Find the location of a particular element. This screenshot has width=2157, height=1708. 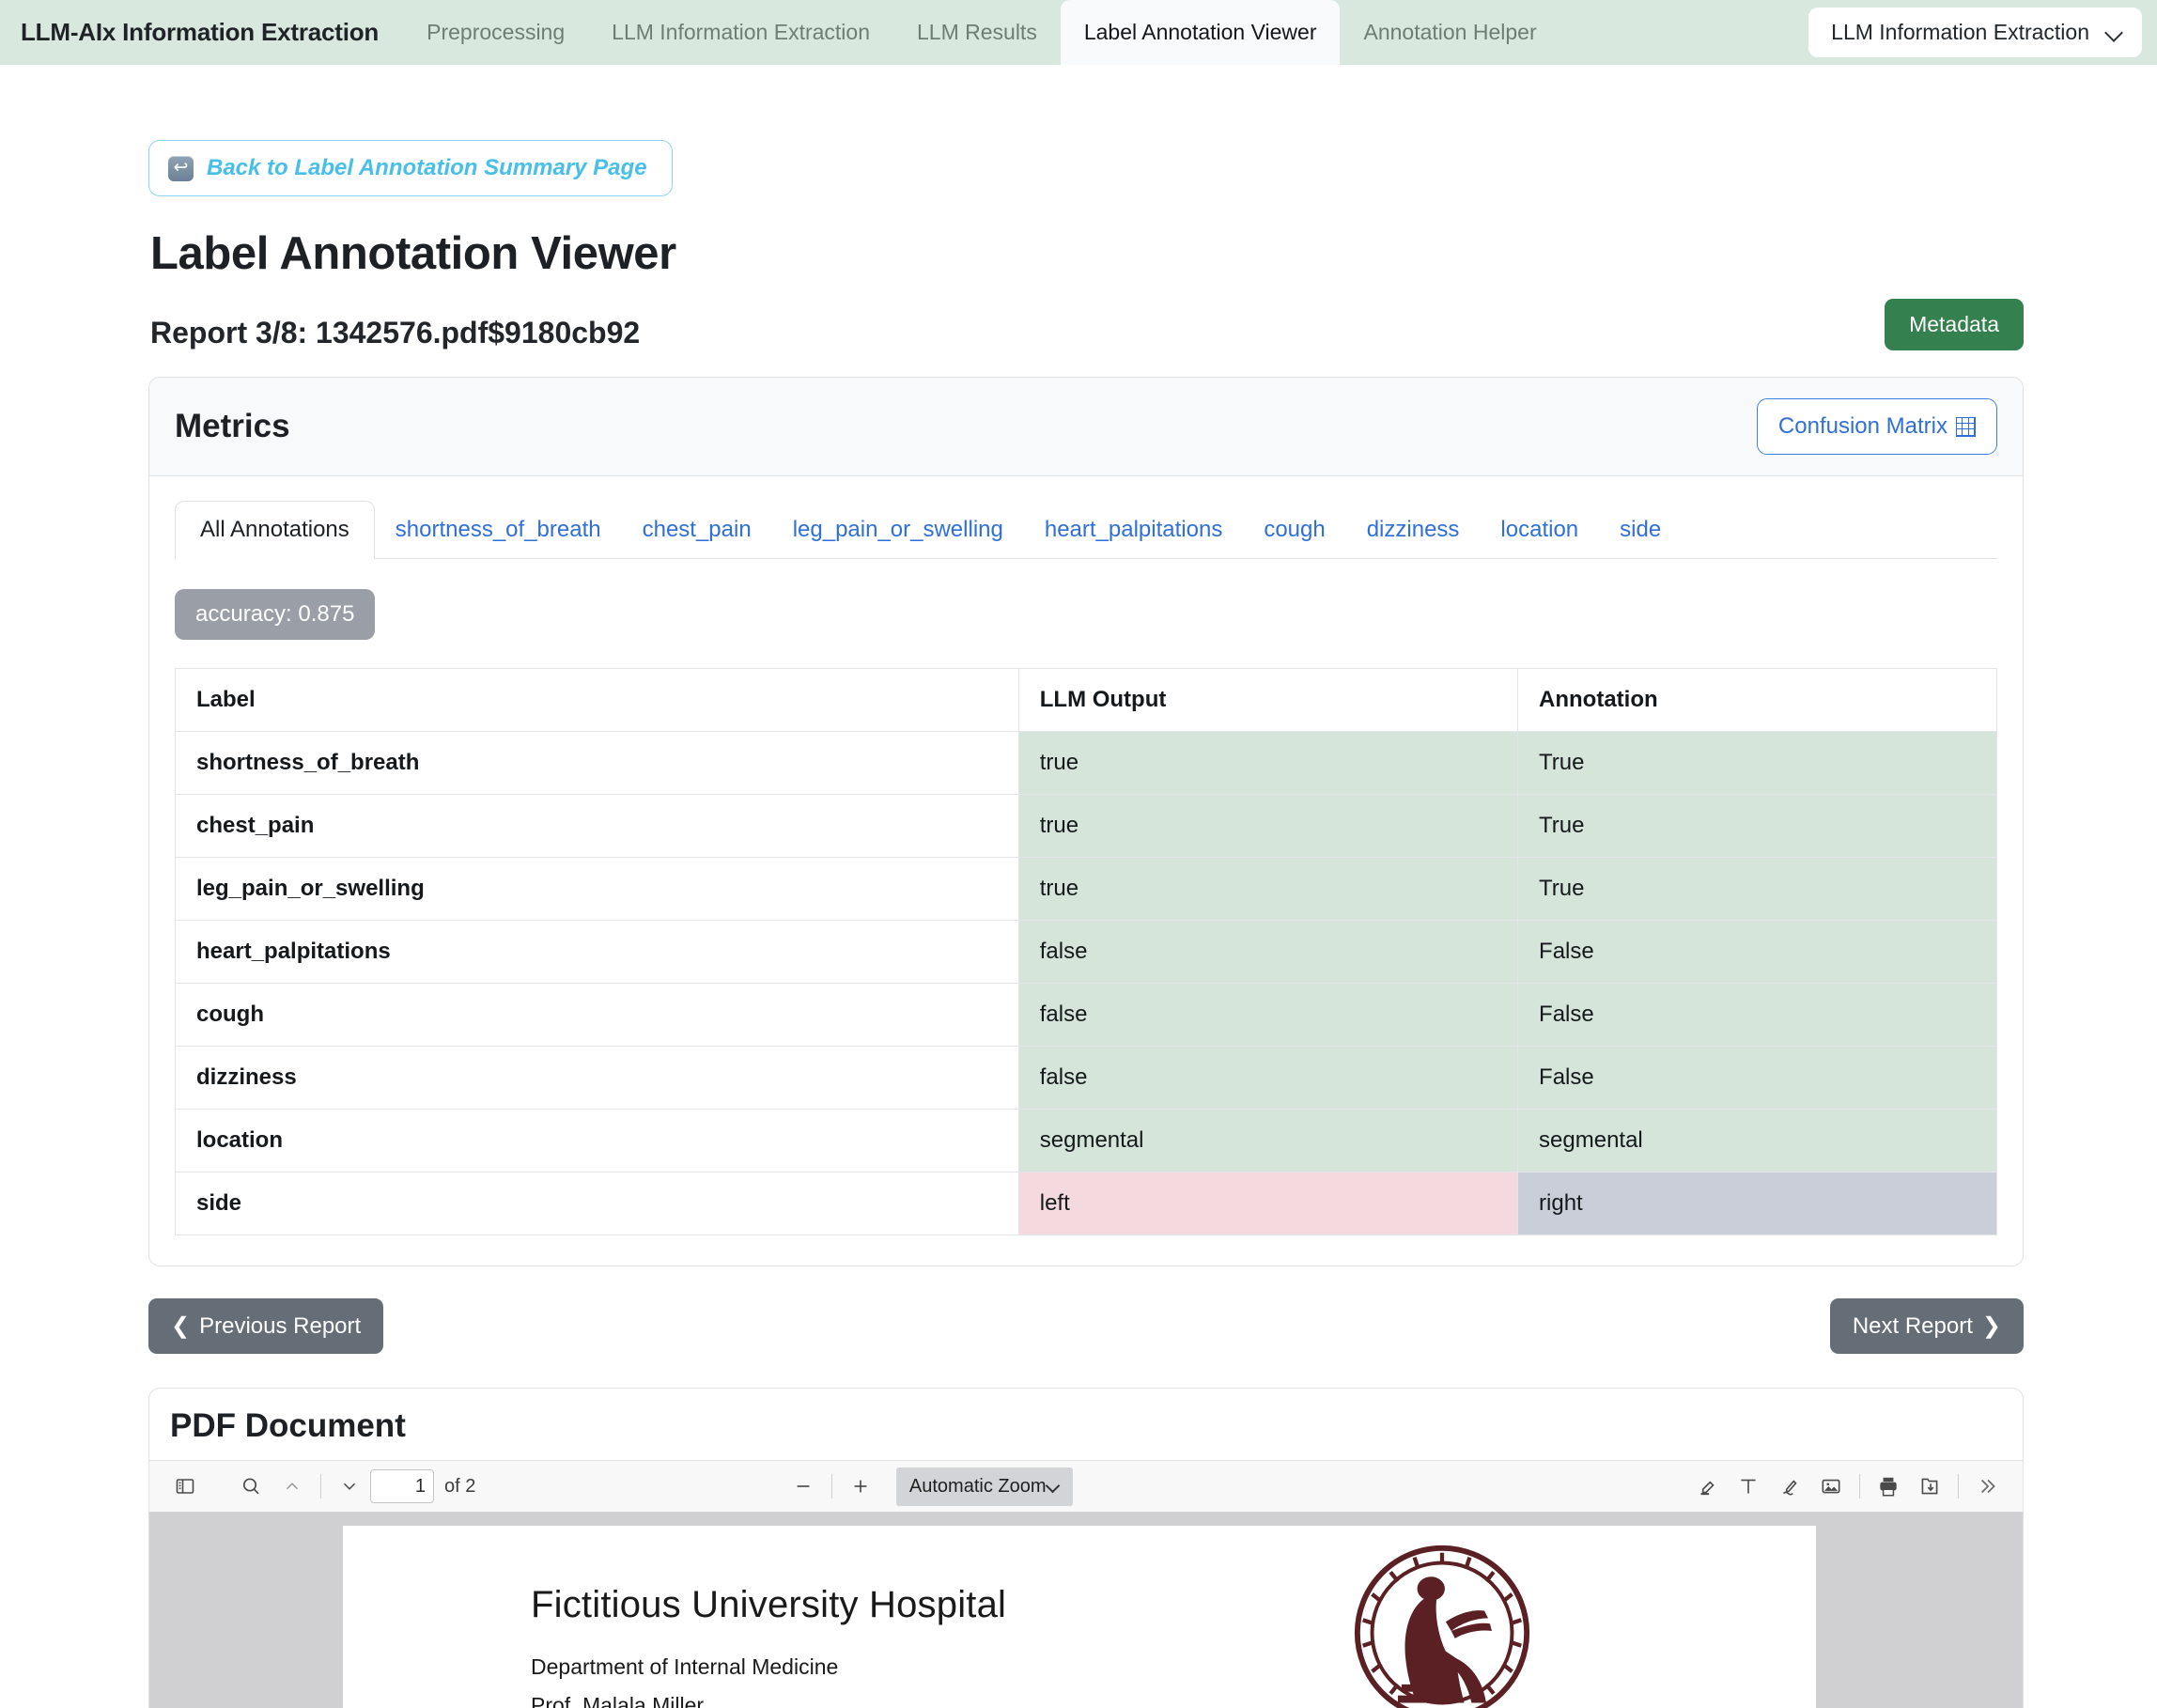

sidebar-toggle-icon is located at coordinates (185, 1486).